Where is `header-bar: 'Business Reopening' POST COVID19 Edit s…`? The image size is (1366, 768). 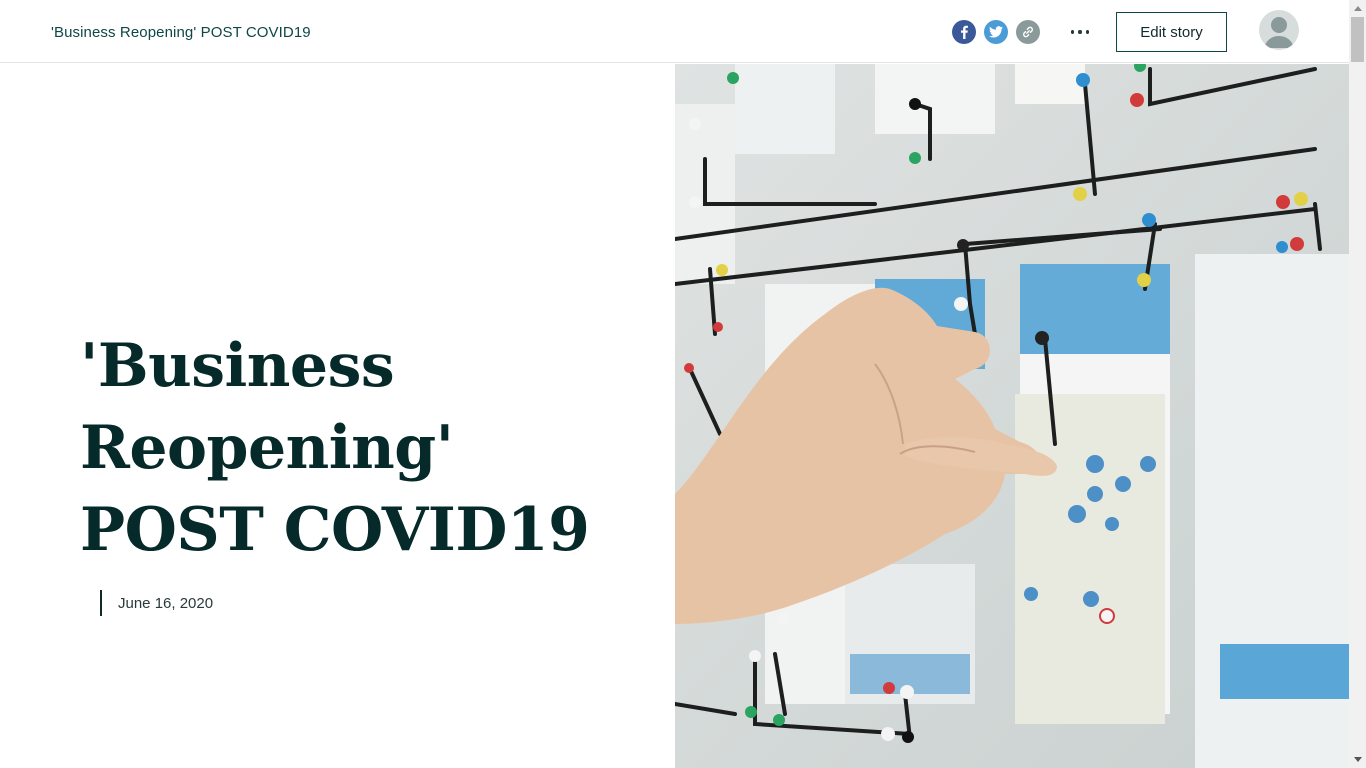
header-bar: 'Business Reopening' POST COVID19 Edit s… is located at coordinates (674, 31).